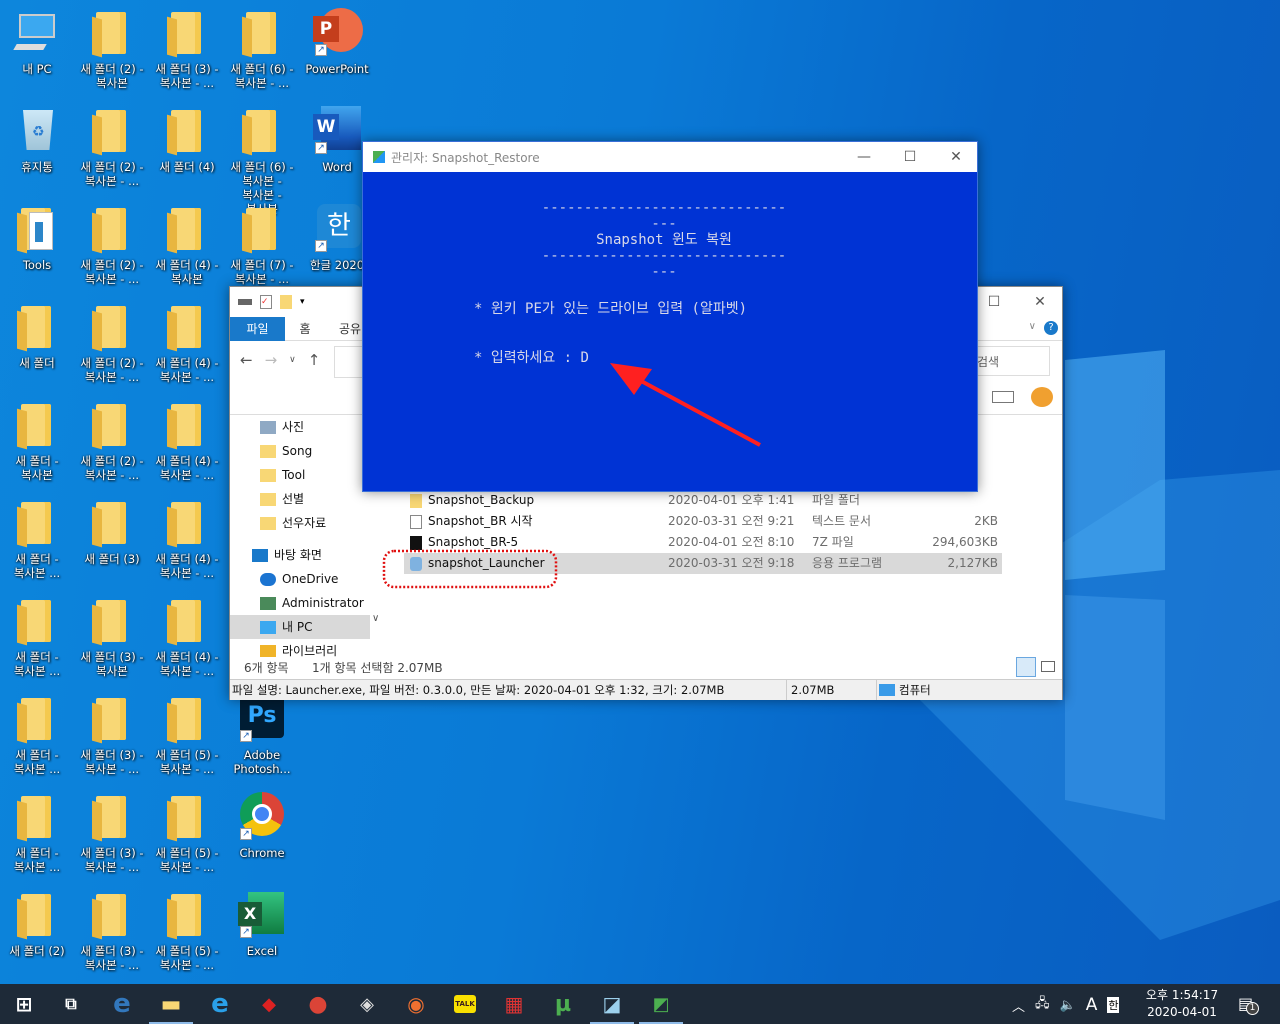 This screenshot has height=1024, width=1280. Describe the element at coordinates (220, 1004) in the screenshot. I see `taskbar-internet-explorer-button: e` at that location.